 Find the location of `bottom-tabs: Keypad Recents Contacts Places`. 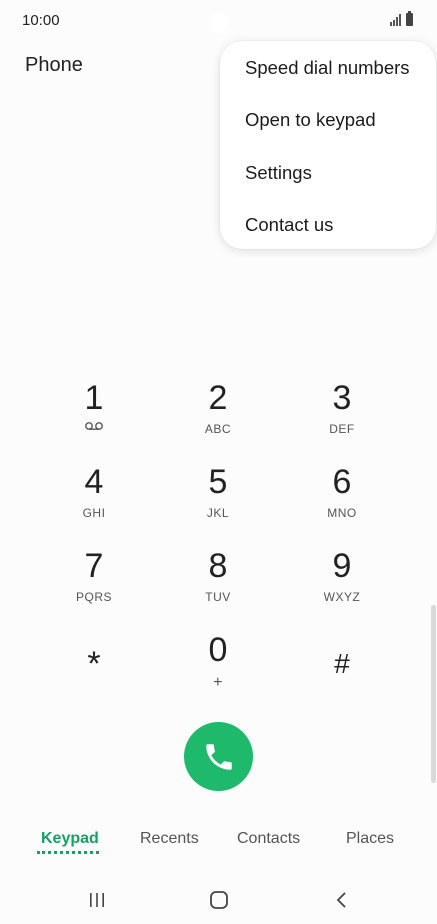

bottom-tabs: Keypad Recents Contacts Places is located at coordinates (218, 841).